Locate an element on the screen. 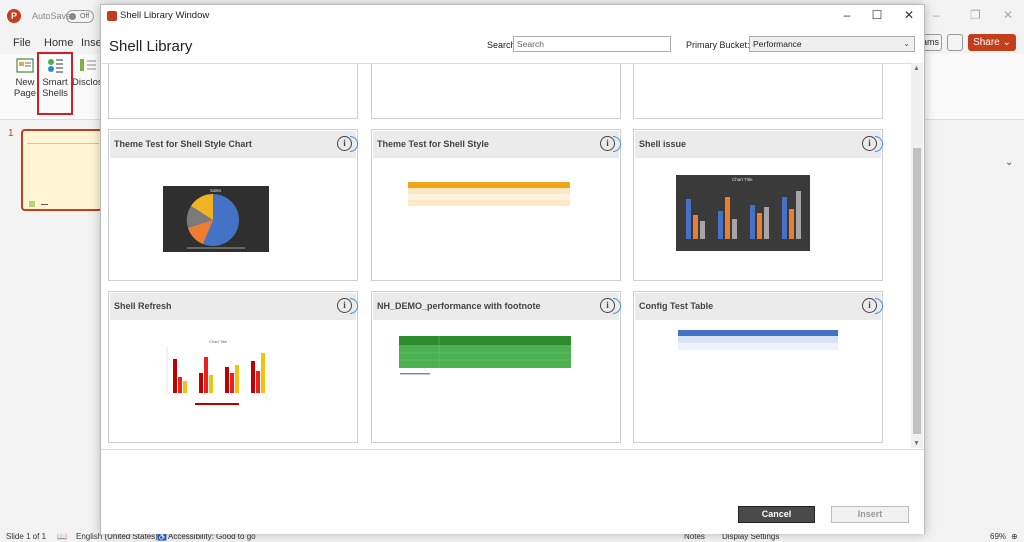 The height and width of the screenshot is (542, 1024). shell-card-title: Shell Refresh is located at coordinates (143, 306).